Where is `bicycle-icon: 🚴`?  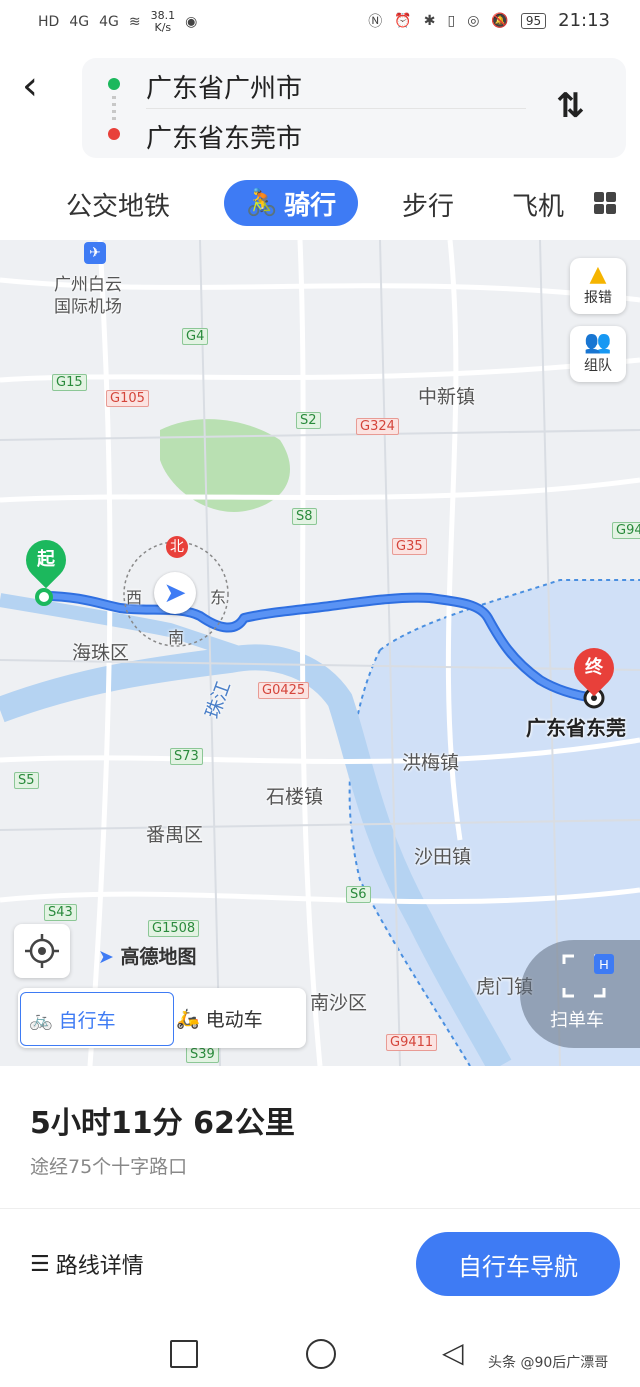 bicycle-icon: 🚴 is located at coordinates (262, 203).